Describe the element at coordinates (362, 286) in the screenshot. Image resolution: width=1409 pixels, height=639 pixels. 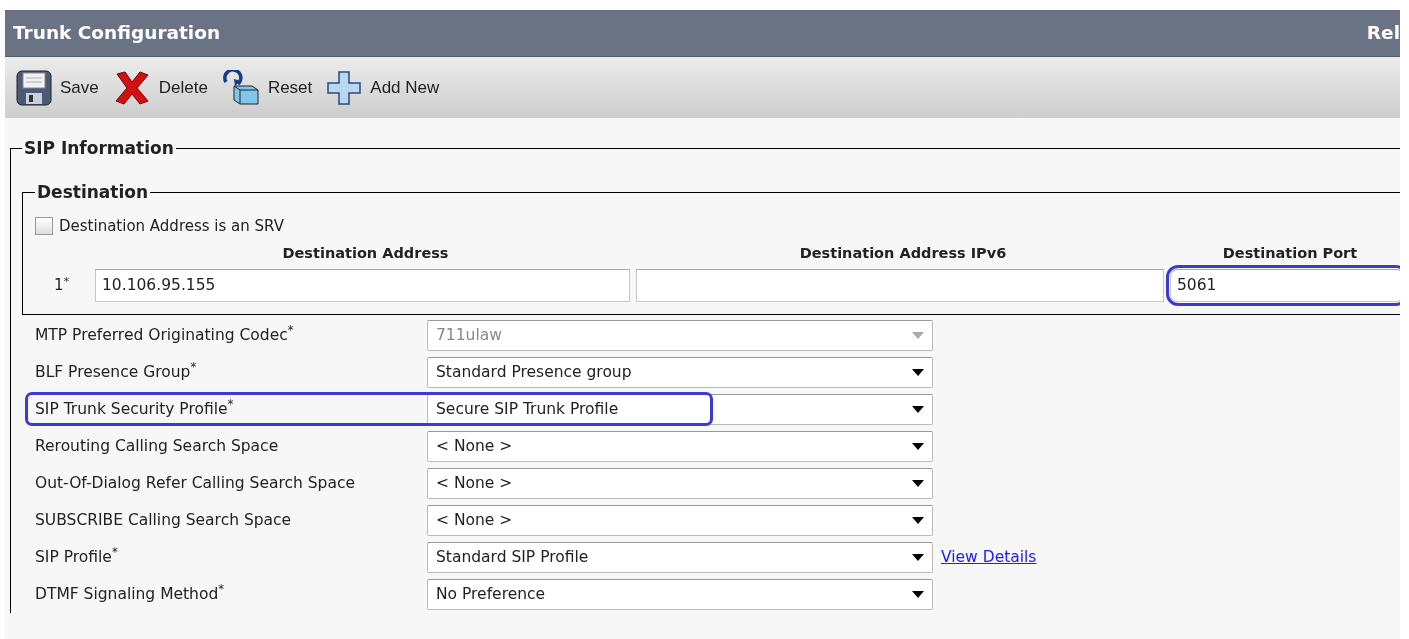
I see `address-field: 10.106.95.155` at that location.